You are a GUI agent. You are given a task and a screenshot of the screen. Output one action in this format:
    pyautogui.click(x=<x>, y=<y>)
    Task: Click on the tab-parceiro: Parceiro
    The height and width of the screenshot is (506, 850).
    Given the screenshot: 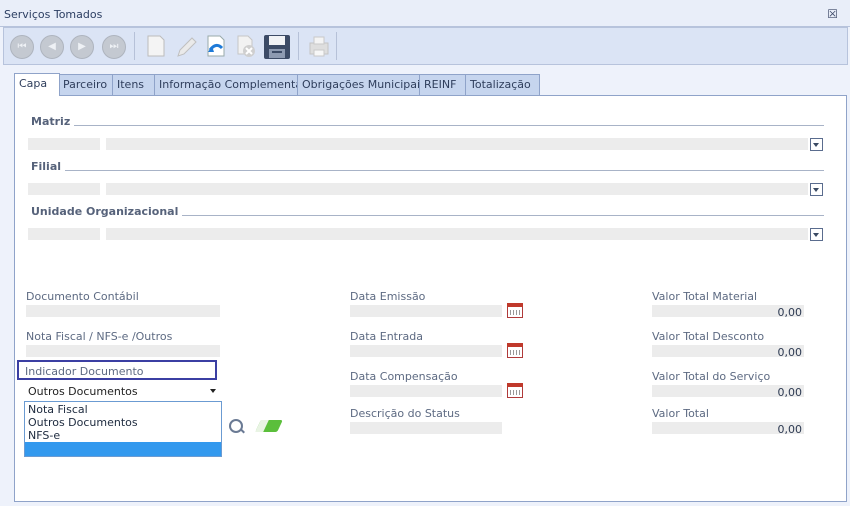 What is the action you would take?
    pyautogui.click(x=86, y=84)
    